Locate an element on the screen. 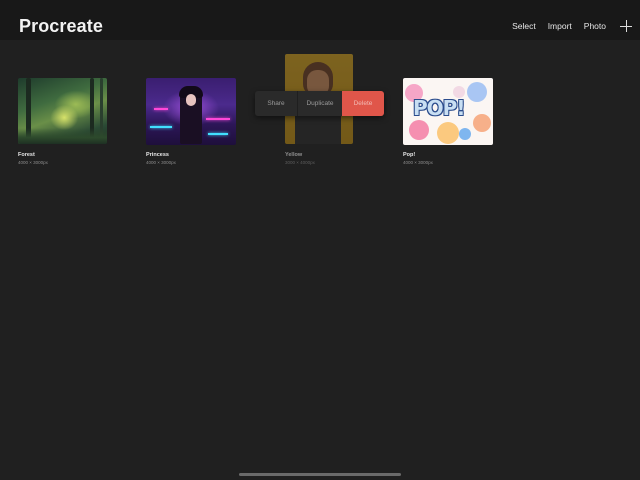  top-actions: Select Import Photo is located at coordinates (572, 26).